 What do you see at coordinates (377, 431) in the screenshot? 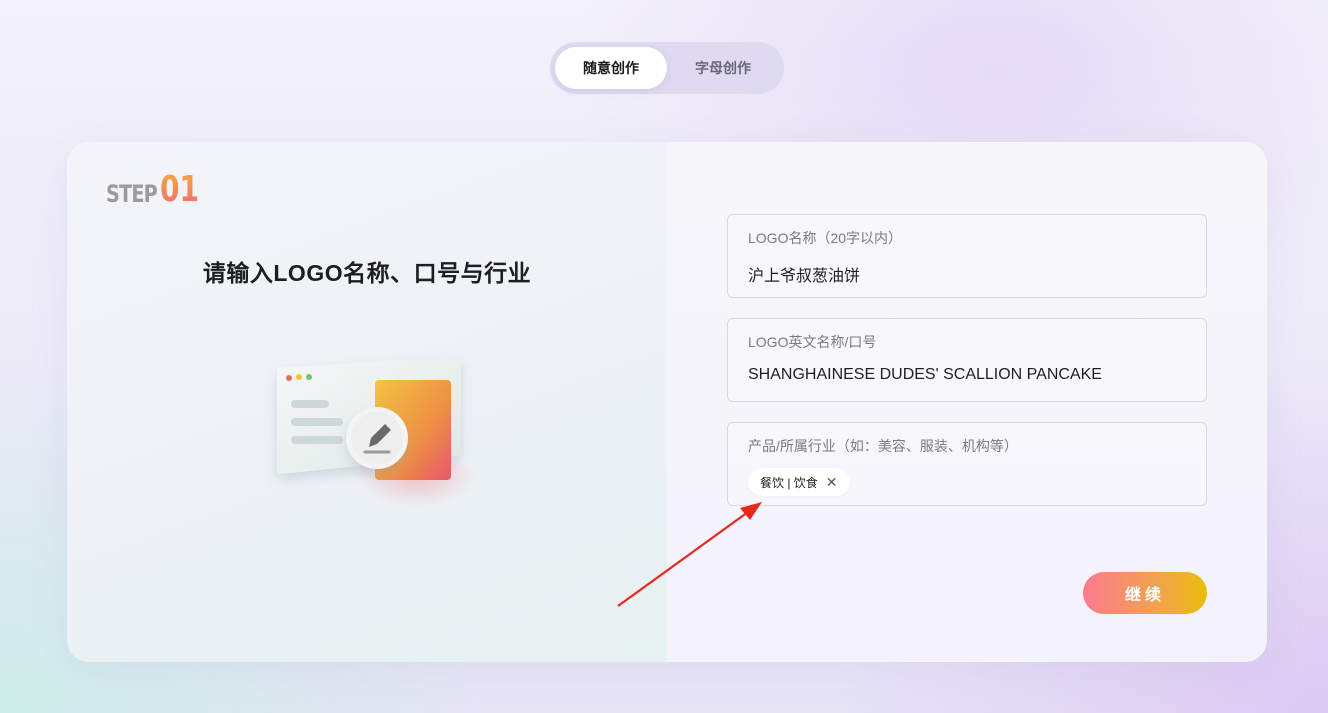
I see `logo-editor-illustration` at bounding box center [377, 431].